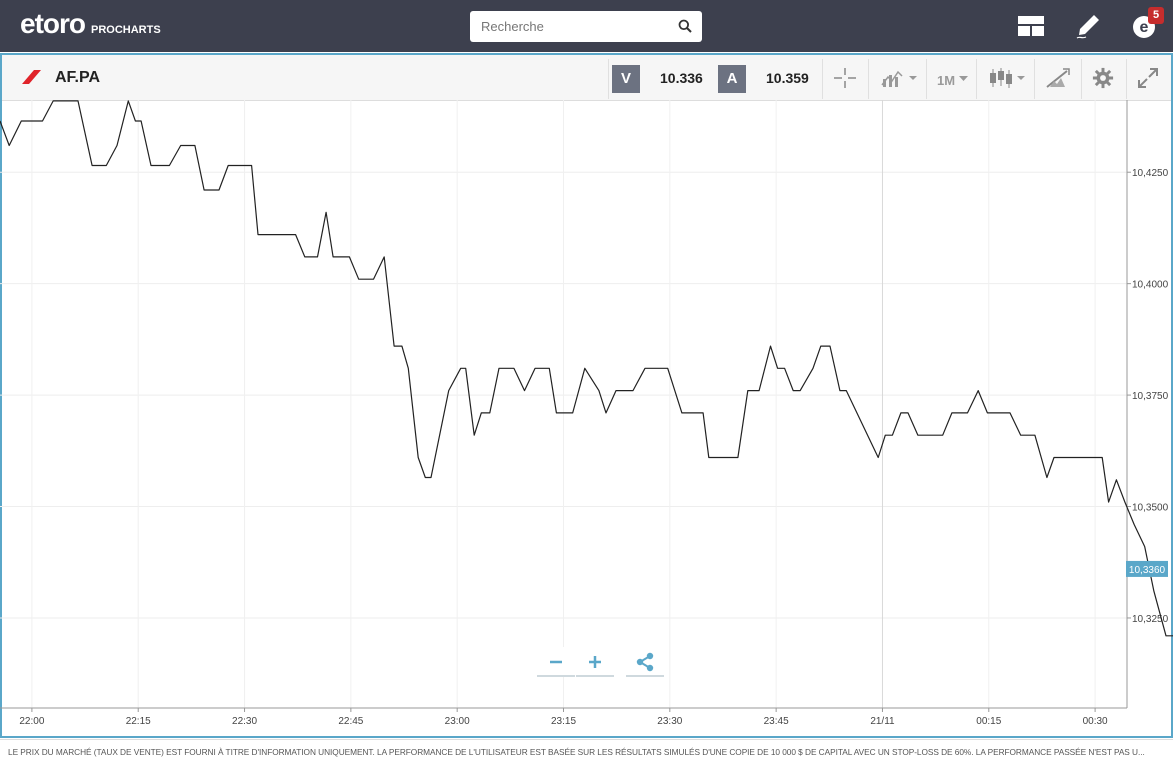  What do you see at coordinates (732, 79) in the screenshot?
I see `buy-button: A` at bounding box center [732, 79].